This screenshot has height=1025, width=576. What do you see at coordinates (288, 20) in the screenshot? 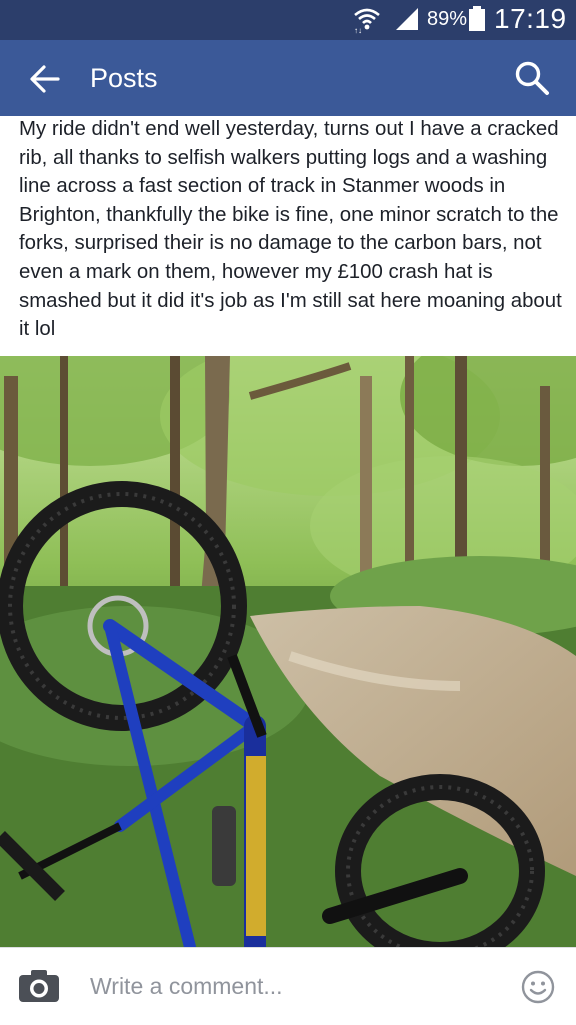
I see `status-bar: ↑↓ 89% 17:19` at bounding box center [288, 20].